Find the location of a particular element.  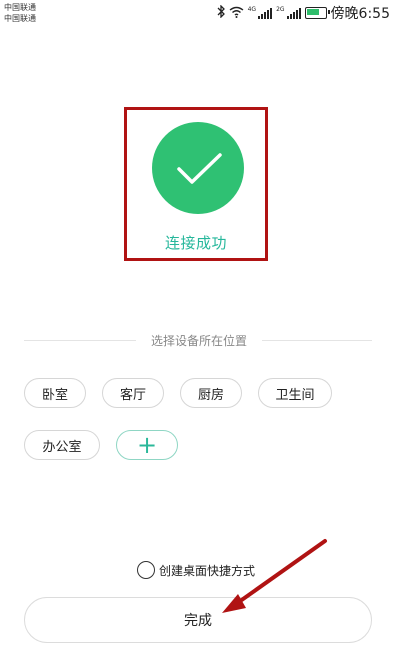

battery-fill is located at coordinates (312, 12).